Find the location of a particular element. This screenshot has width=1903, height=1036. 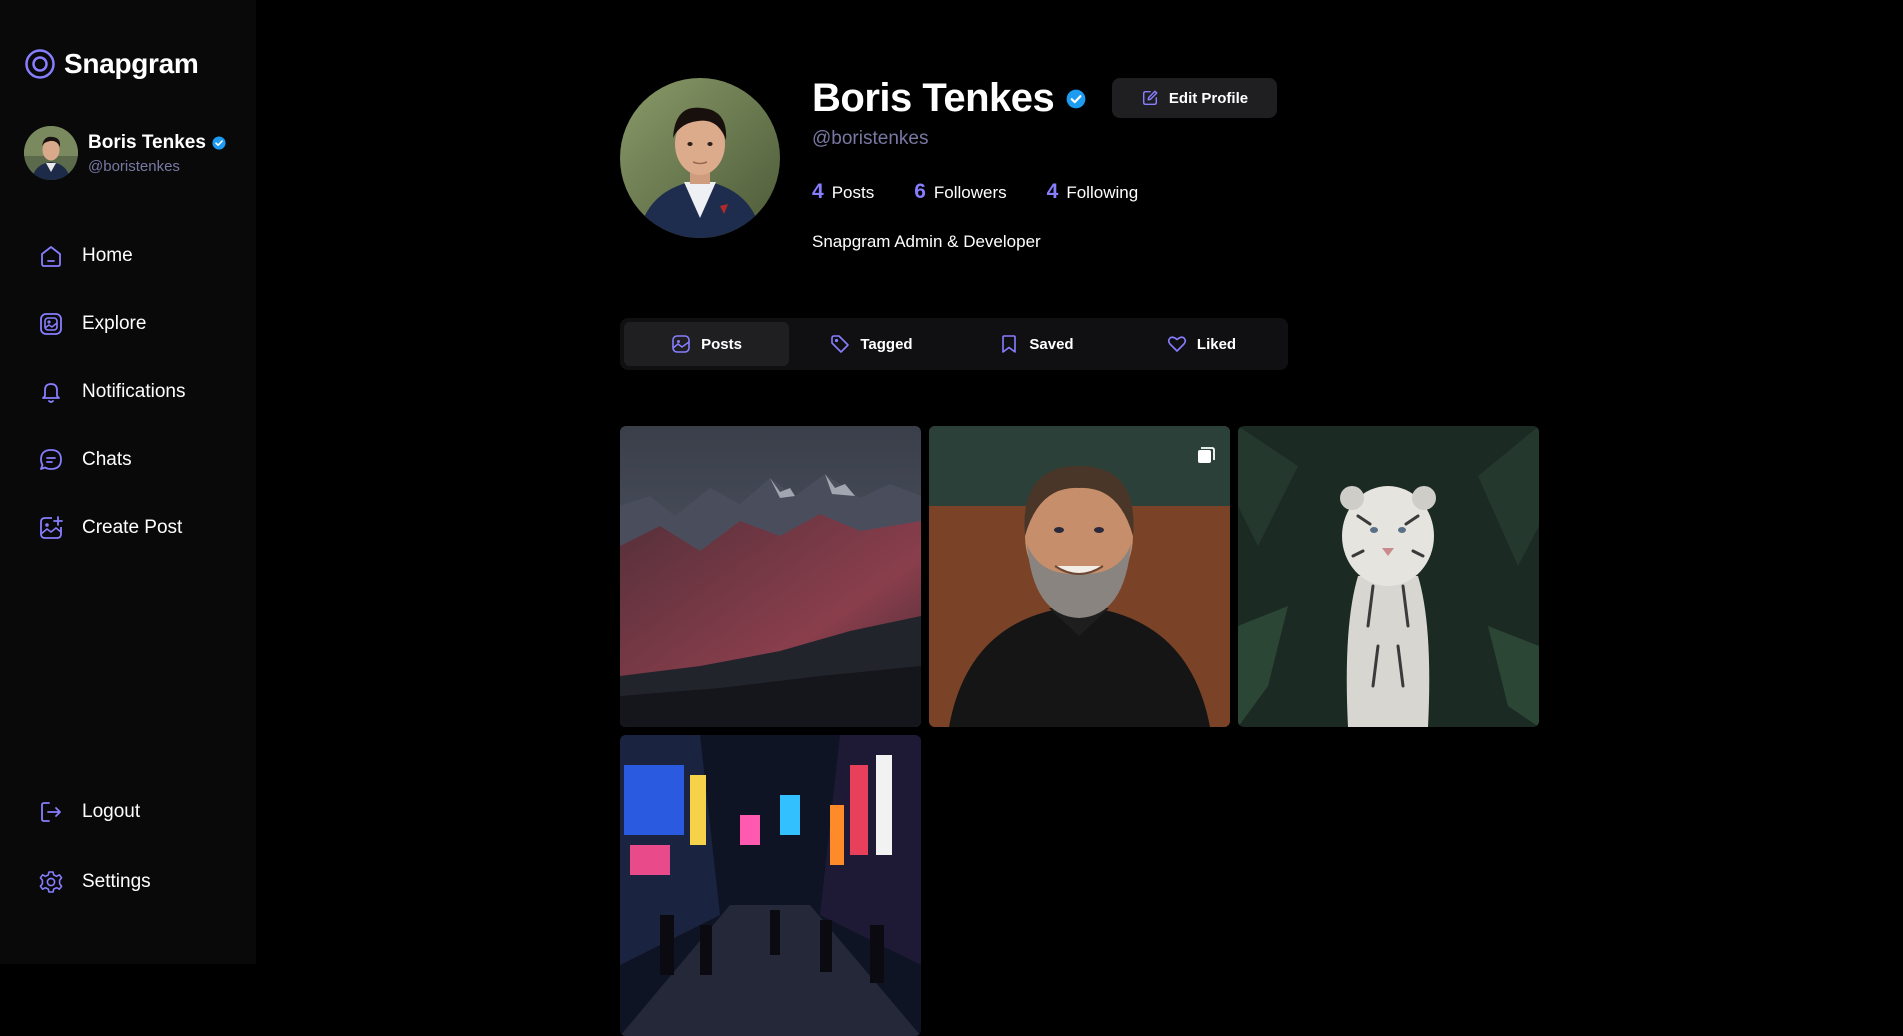

logout-label: Logout is located at coordinates (111, 811).